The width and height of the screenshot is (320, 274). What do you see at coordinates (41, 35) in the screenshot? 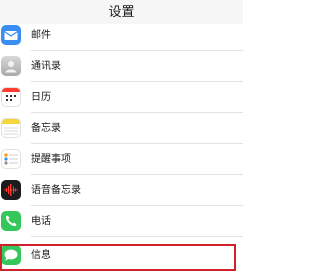
I see `settings-item-label: 邮件` at bounding box center [41, 35].